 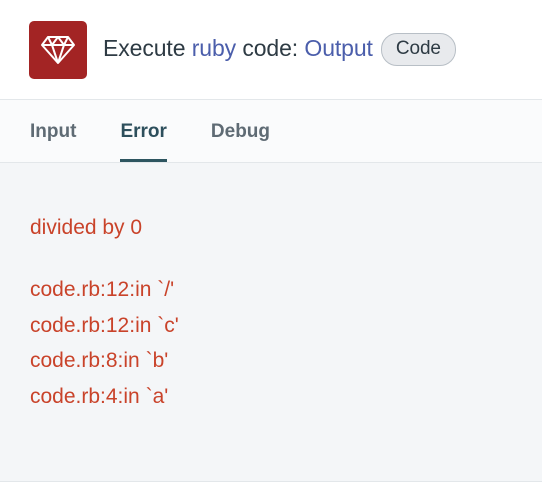 I want to click on code-badge: Code, so click(x=418, y=49).